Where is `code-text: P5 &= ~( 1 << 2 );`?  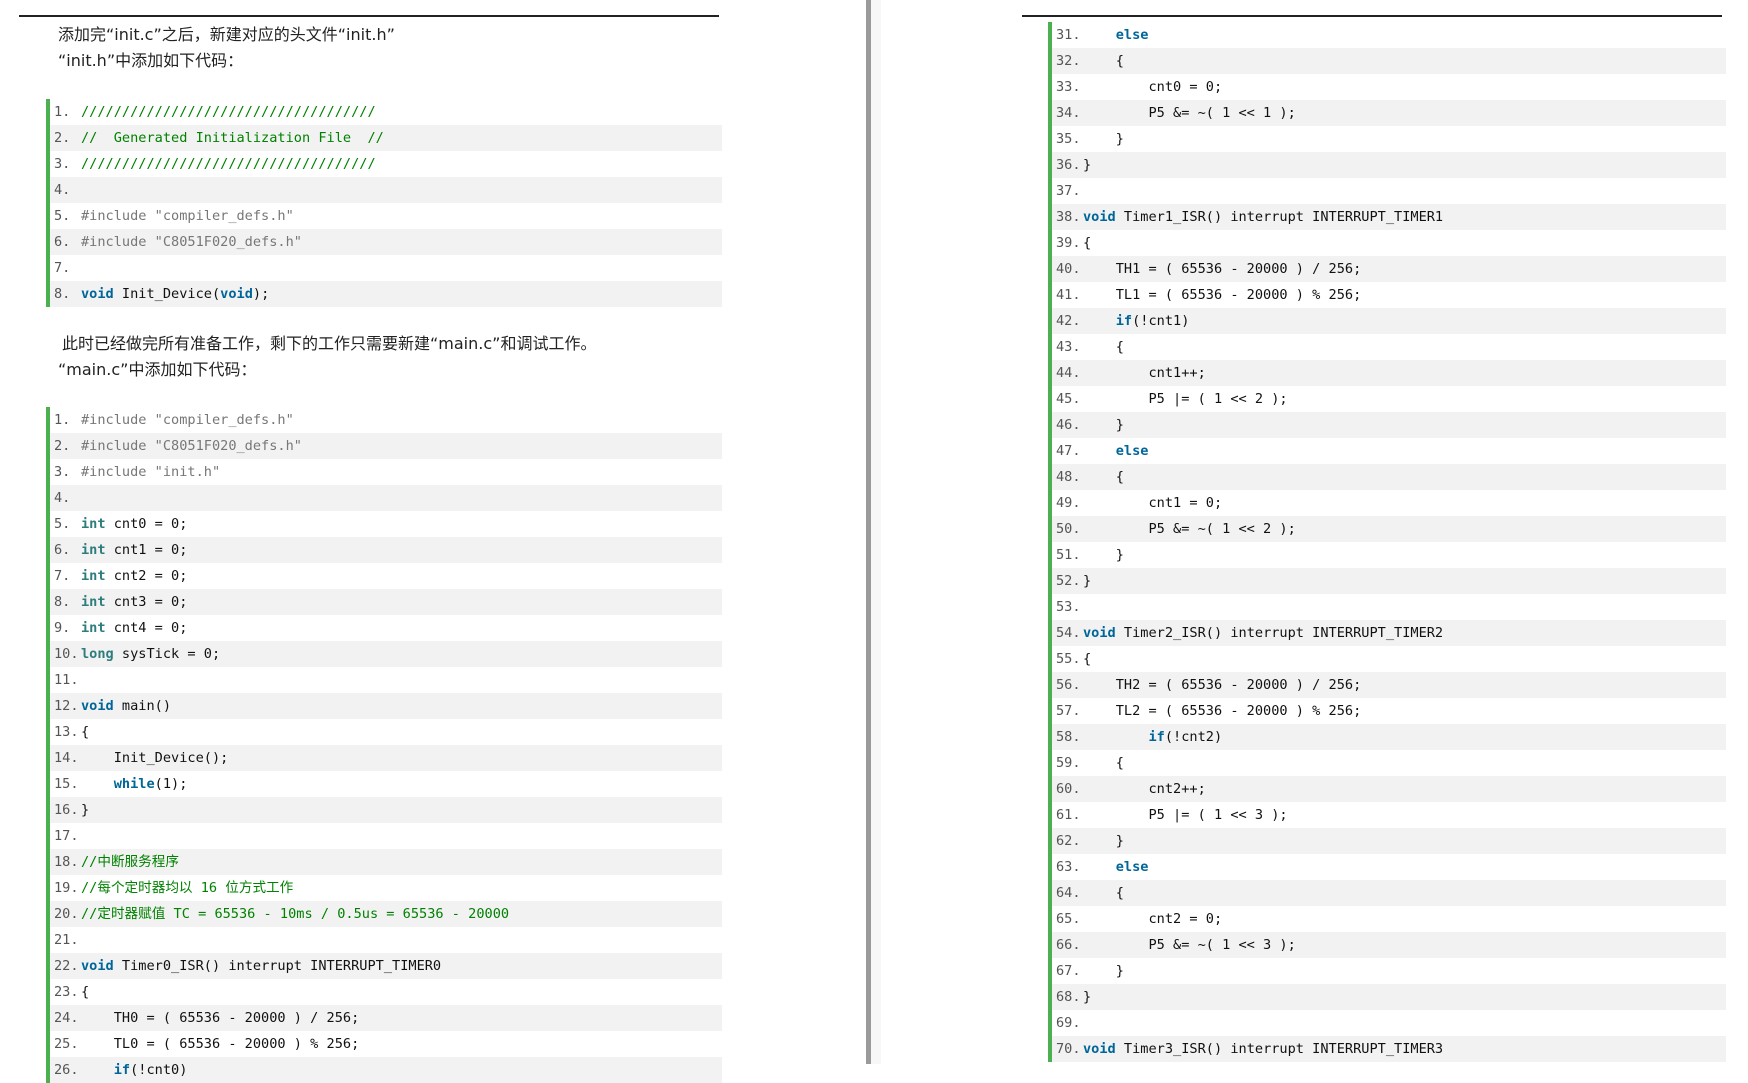 code-text: P5 &= ~( 1 << 2 ); is located at coordinates (1189, 529).